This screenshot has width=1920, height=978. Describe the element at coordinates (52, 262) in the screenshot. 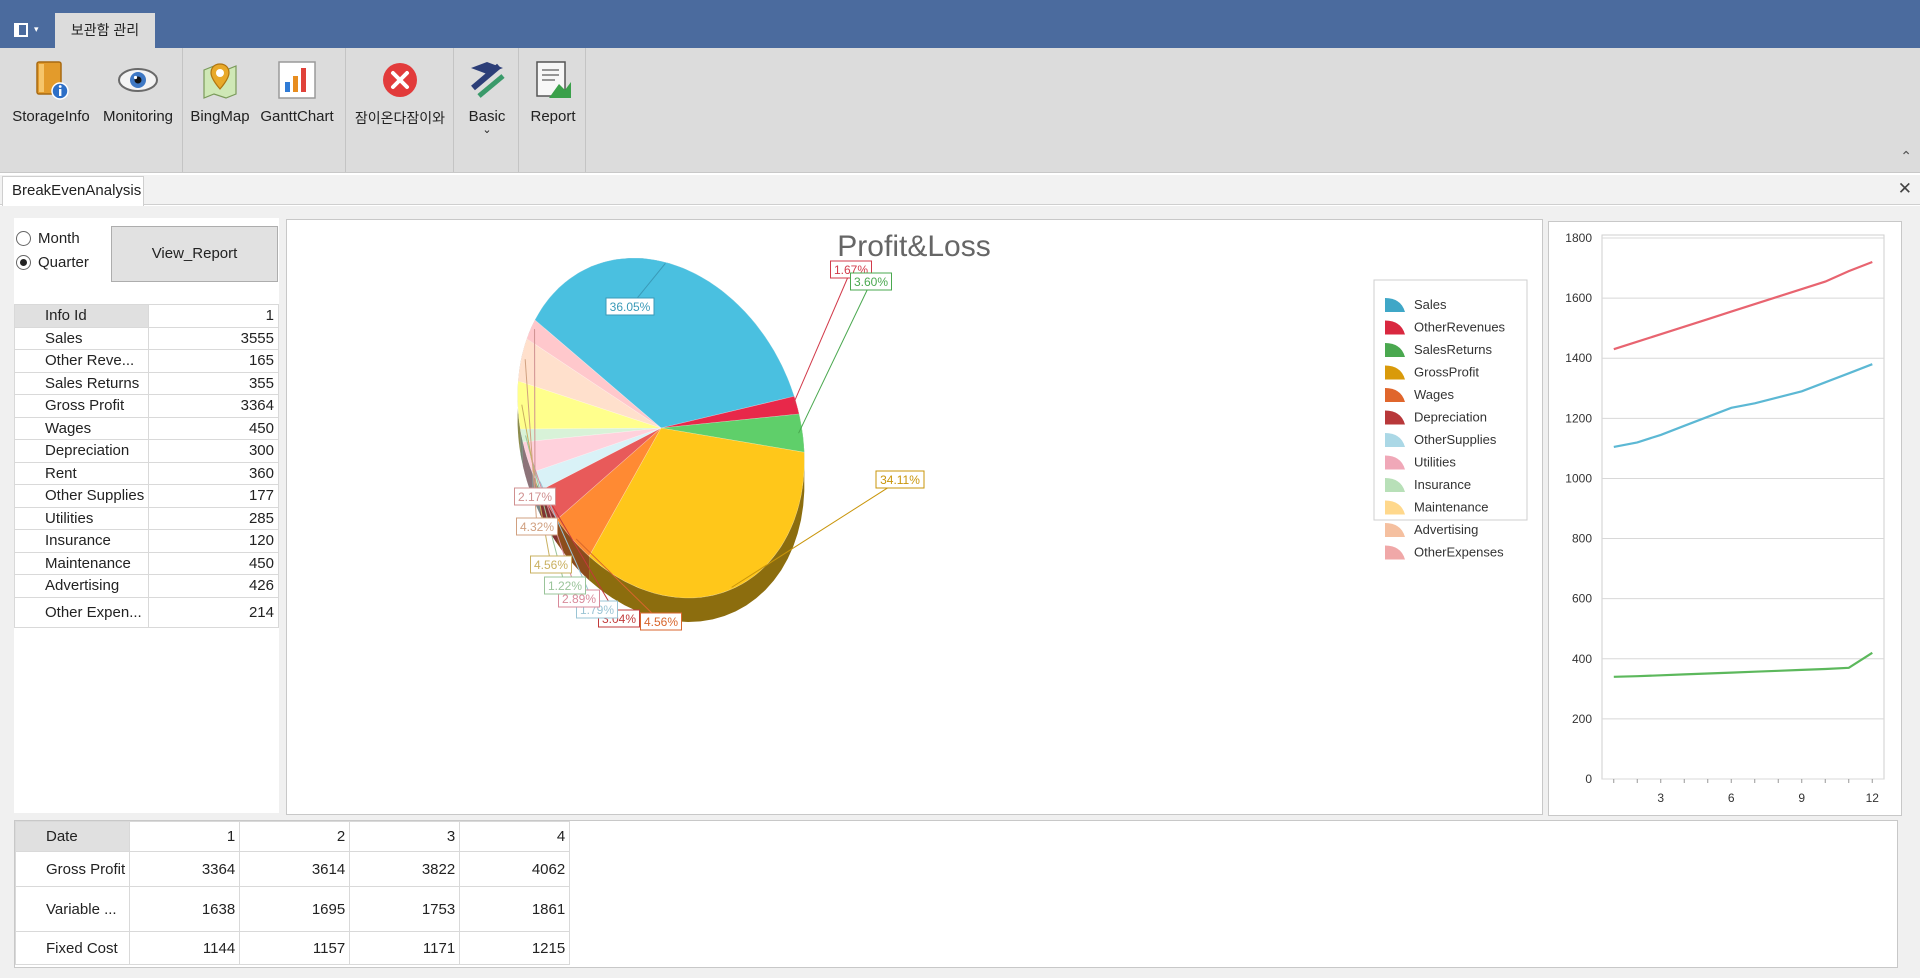

I see `radio-quarter: Quarter` at that location.